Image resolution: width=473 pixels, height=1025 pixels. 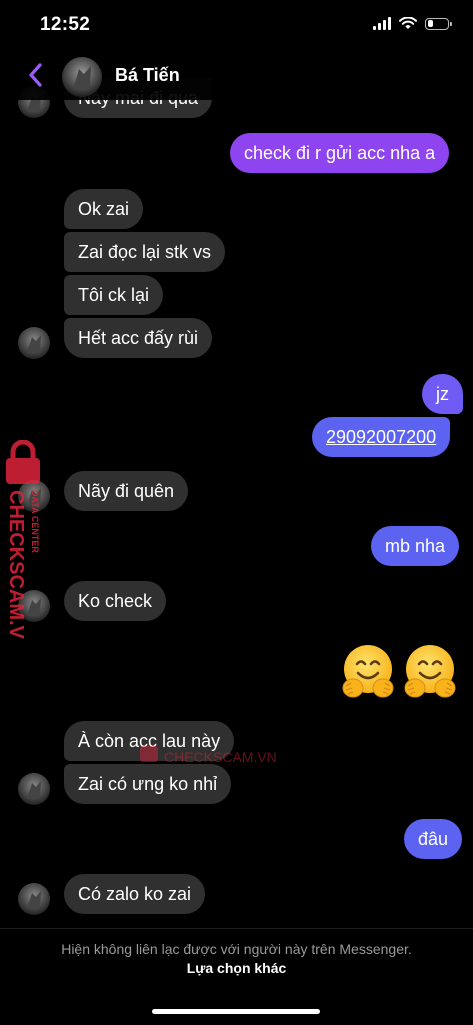 What do you see at coordinates (126, 491) in the screenshot?
I see `message-bubble-incoming: Nãy đi quên` at bounding box center [126, 491].